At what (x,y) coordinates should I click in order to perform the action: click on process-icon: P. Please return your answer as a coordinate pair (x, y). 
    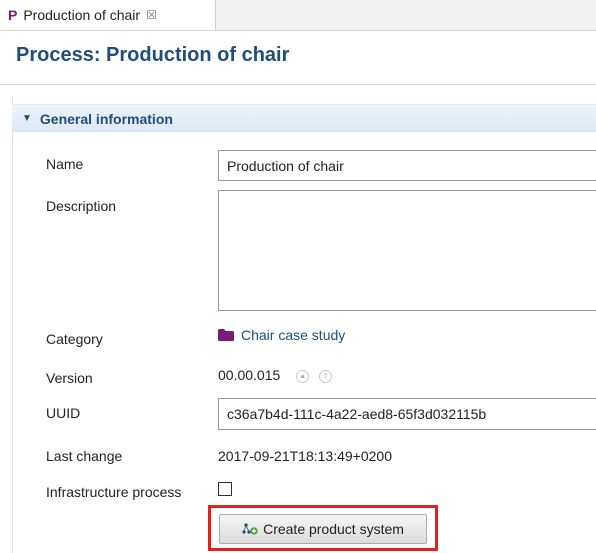
    Looking at the image, I should click on (13, 15).